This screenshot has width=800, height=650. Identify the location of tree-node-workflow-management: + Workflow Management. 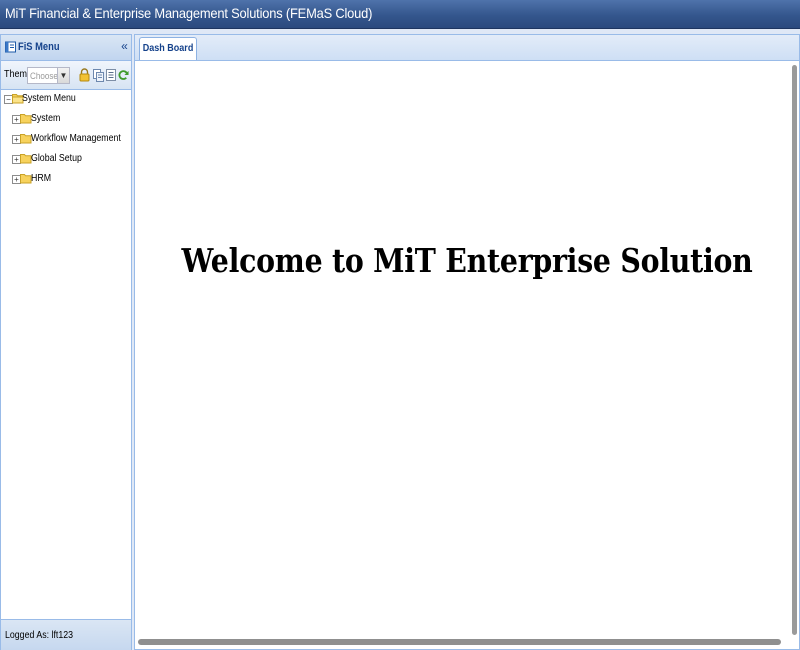
(66, 140).